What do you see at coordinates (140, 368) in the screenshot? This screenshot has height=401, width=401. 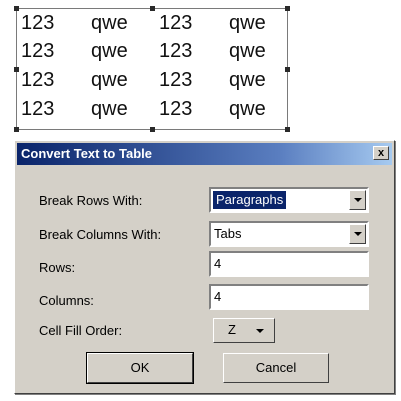 I see `ok-button: OK` at bounding box center [140, 368].